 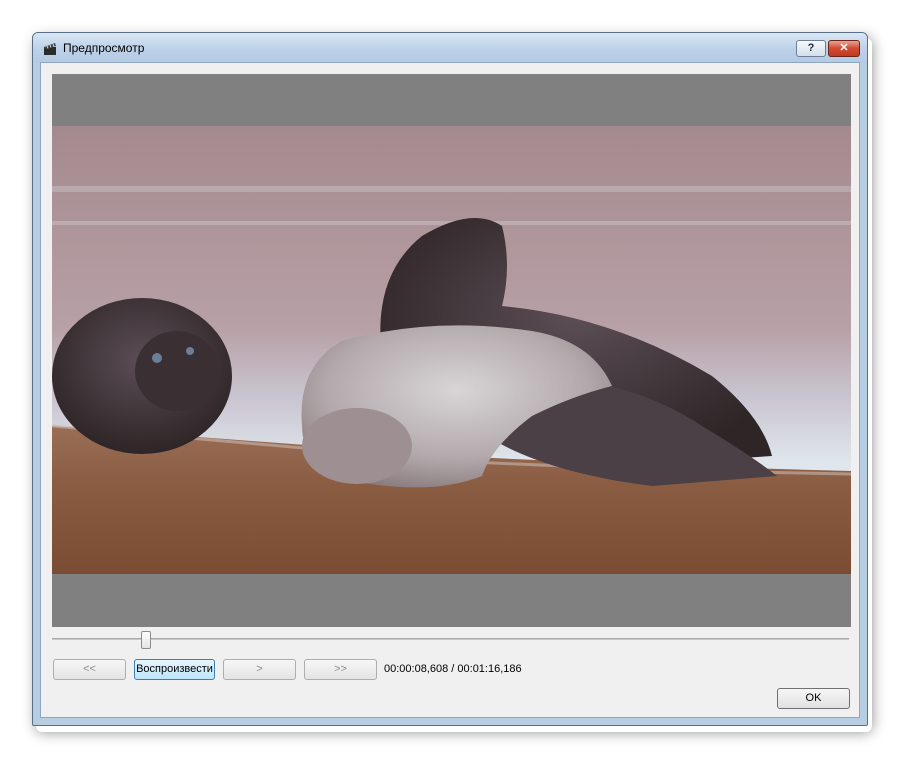 I want to click on seek-slider-track, so click(x=450, y=639).